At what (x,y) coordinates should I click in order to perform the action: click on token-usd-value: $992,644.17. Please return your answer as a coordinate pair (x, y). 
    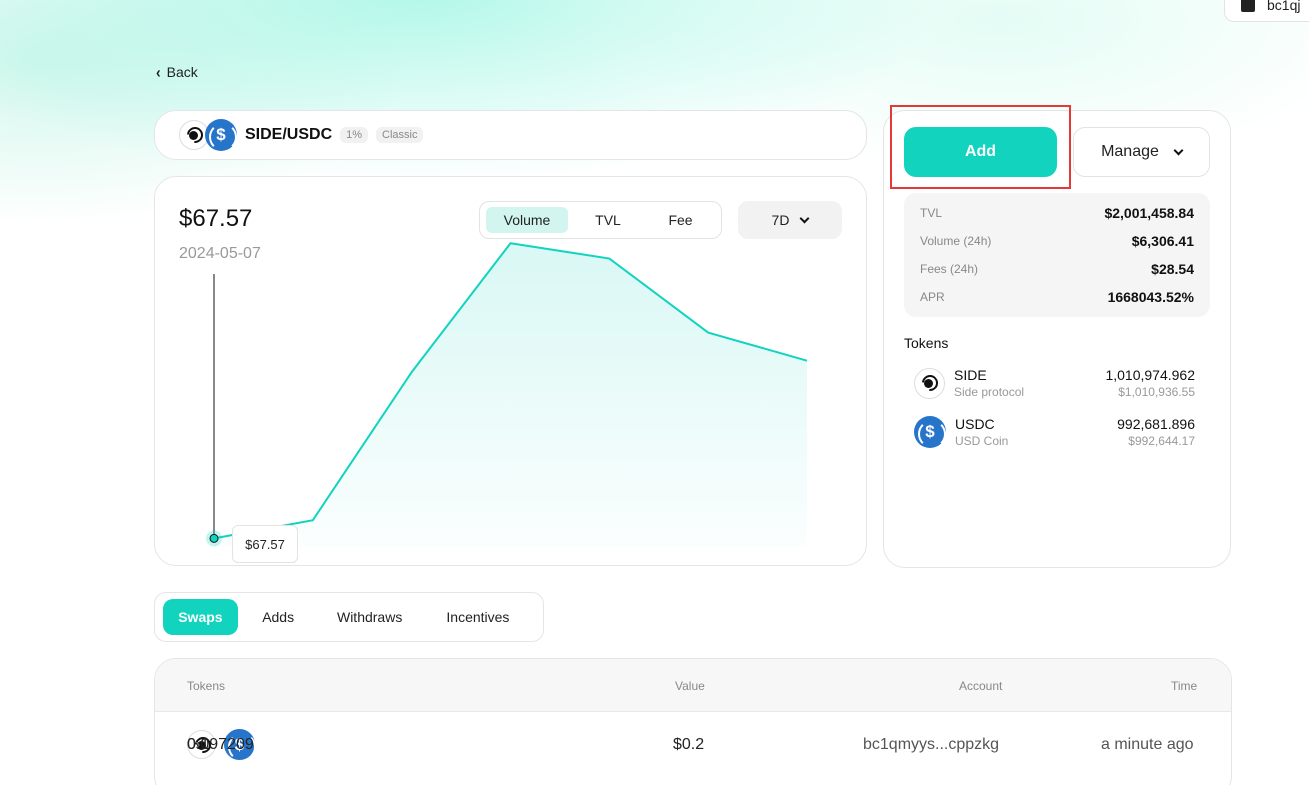
    Looking at the image, I should click on (1161, 441).